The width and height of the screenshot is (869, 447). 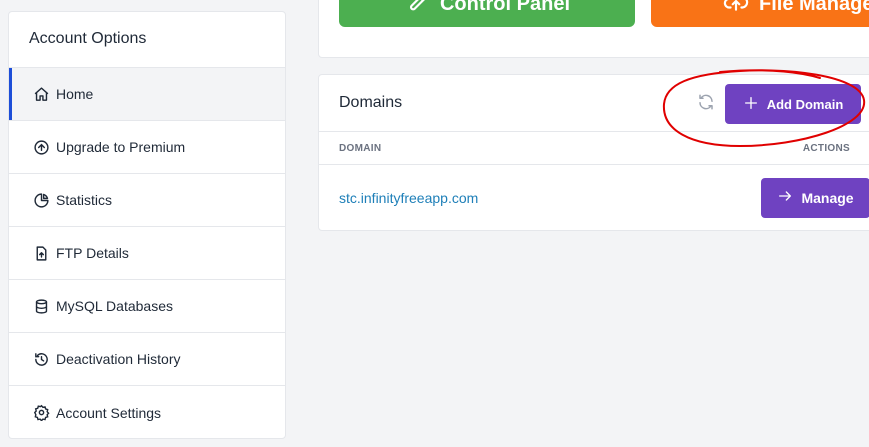 I want to click on sidebar-title: Account Options, so click(x=147, y=40).